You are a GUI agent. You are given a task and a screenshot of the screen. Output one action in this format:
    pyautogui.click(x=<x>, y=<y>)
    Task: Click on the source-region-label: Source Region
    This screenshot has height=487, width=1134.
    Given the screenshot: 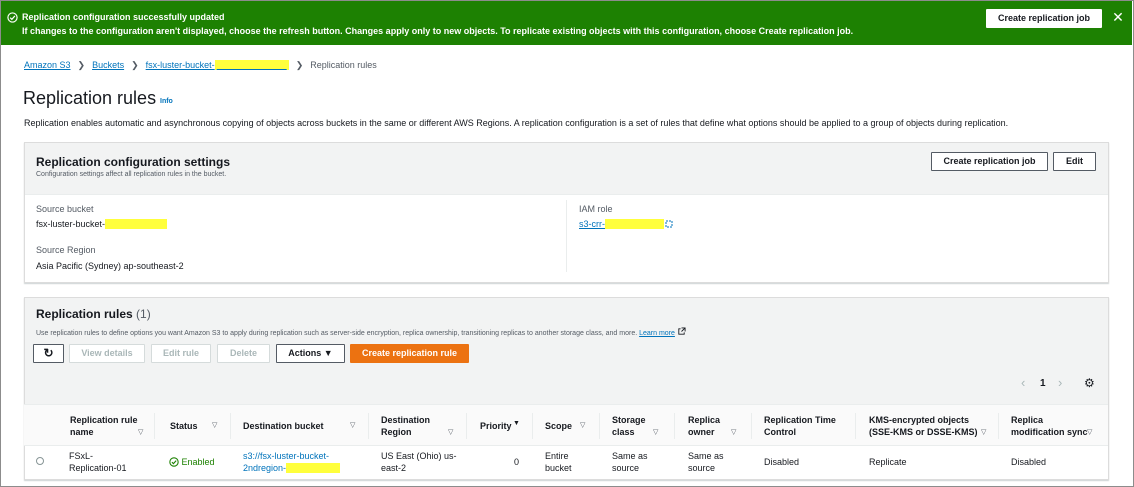 What is the action you would take?
    pyautogui.click(x=66, y=250)
    